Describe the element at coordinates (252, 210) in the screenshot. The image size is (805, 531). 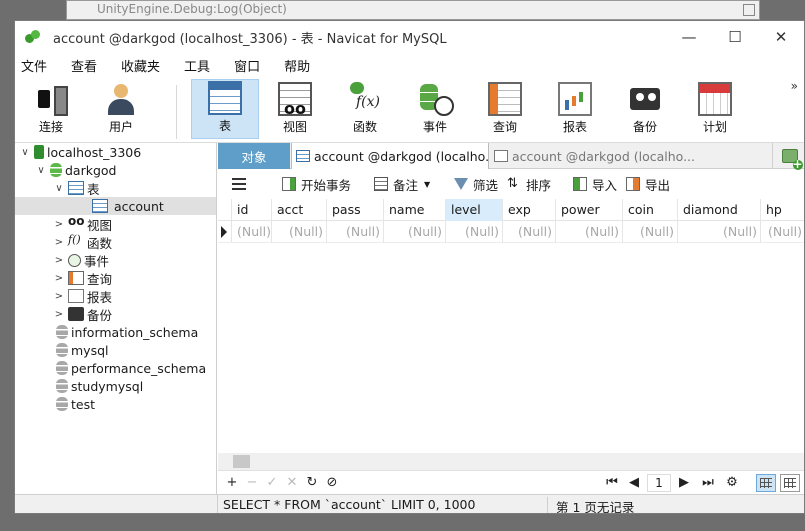
I see `column-header: id` at that location.